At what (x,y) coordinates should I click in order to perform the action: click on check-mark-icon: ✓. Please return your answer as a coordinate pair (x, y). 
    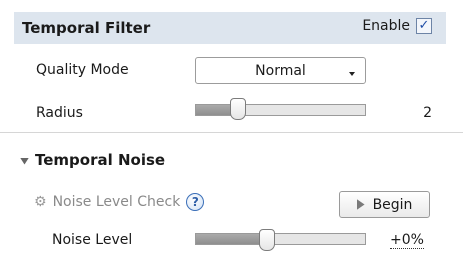
    Looking at the image, I should click on (424, 25).